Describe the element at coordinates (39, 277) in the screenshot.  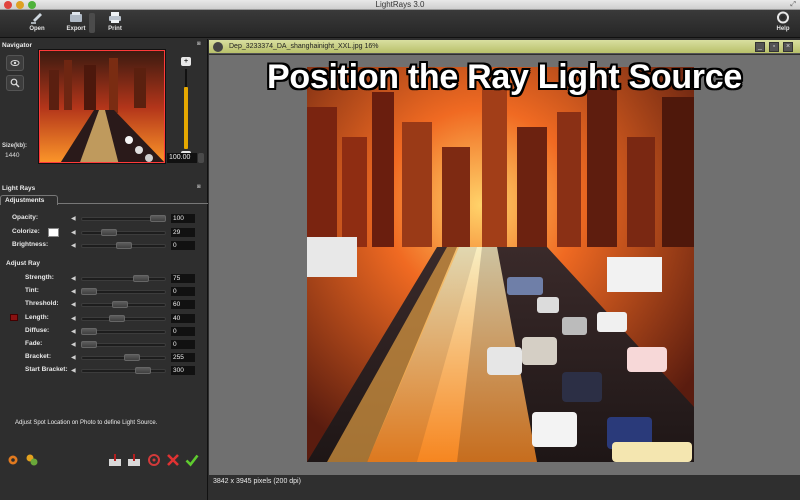
I see `slider-label: Strength:` at that location.